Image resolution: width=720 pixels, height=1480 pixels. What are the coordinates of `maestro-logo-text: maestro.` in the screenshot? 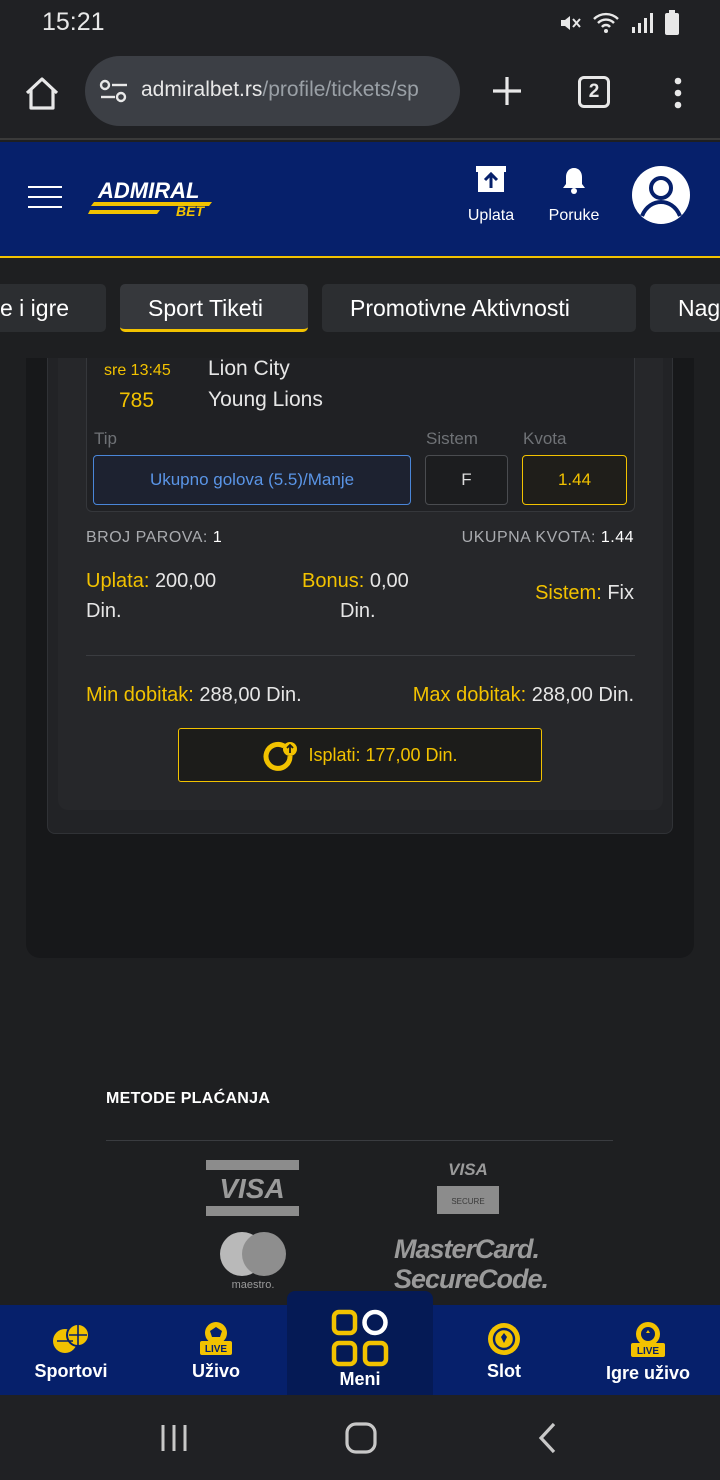 It's located at (253, 1285).